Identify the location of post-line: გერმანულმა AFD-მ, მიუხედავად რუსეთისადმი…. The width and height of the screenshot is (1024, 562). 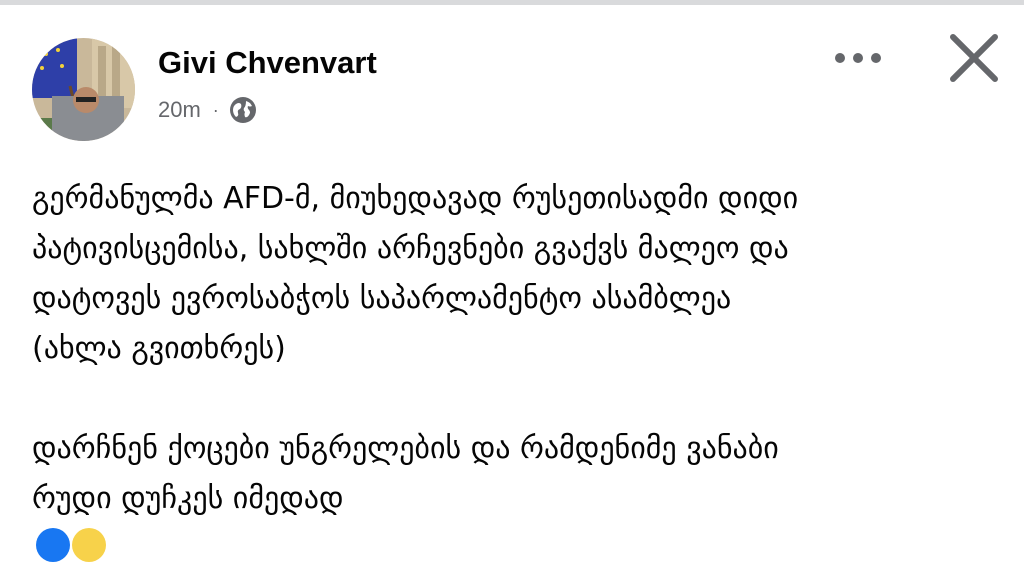
(415, 198).